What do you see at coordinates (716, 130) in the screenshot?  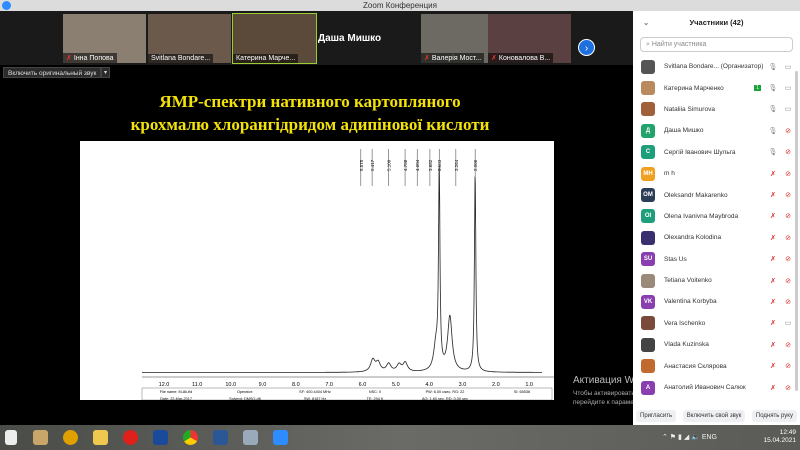 I see `participant-row: Д Даша Мишко 🎙︎ ⊘` at bounding box center [716, 130].